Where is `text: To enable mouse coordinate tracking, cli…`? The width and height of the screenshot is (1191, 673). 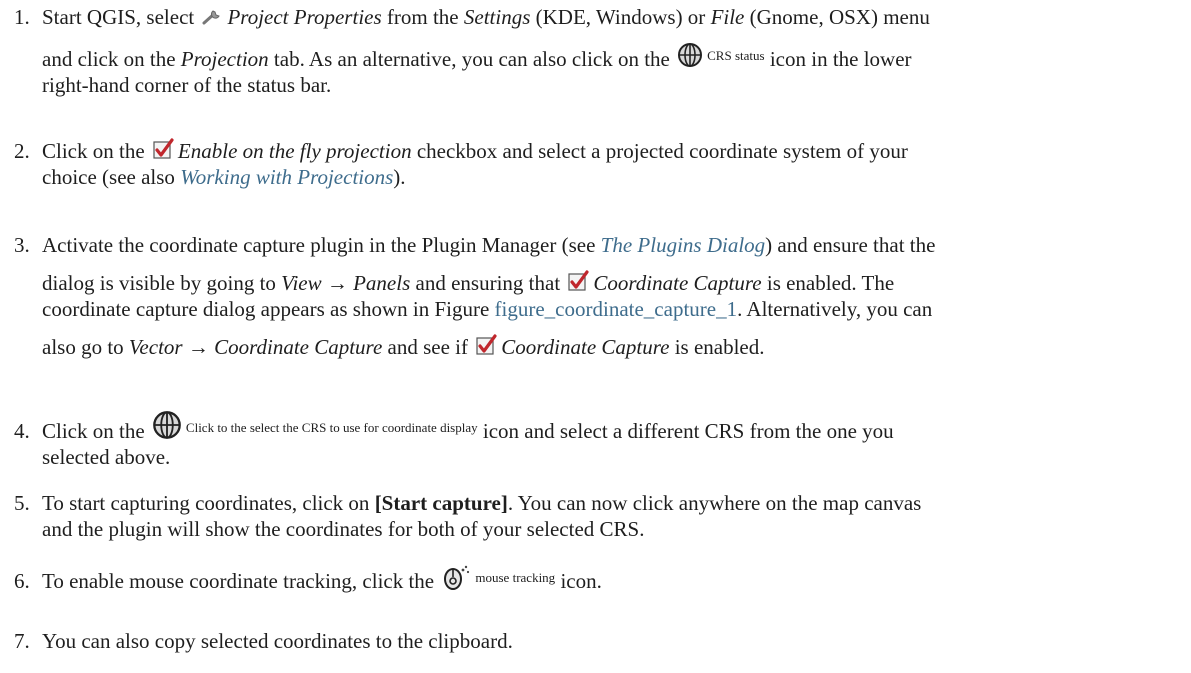
text: To enable mouse coordinate tracking, cli… is located at coordinates (238, 581).